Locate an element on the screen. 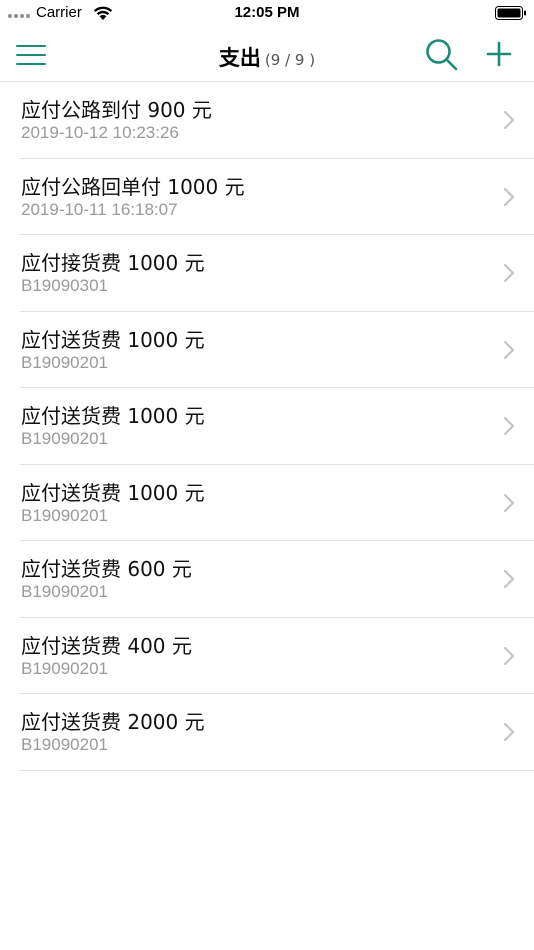 Image resolution: width=534 pixels, height=950 pixels. item-title: 应付送货费 400 元 is located at coordinates (106, 645).